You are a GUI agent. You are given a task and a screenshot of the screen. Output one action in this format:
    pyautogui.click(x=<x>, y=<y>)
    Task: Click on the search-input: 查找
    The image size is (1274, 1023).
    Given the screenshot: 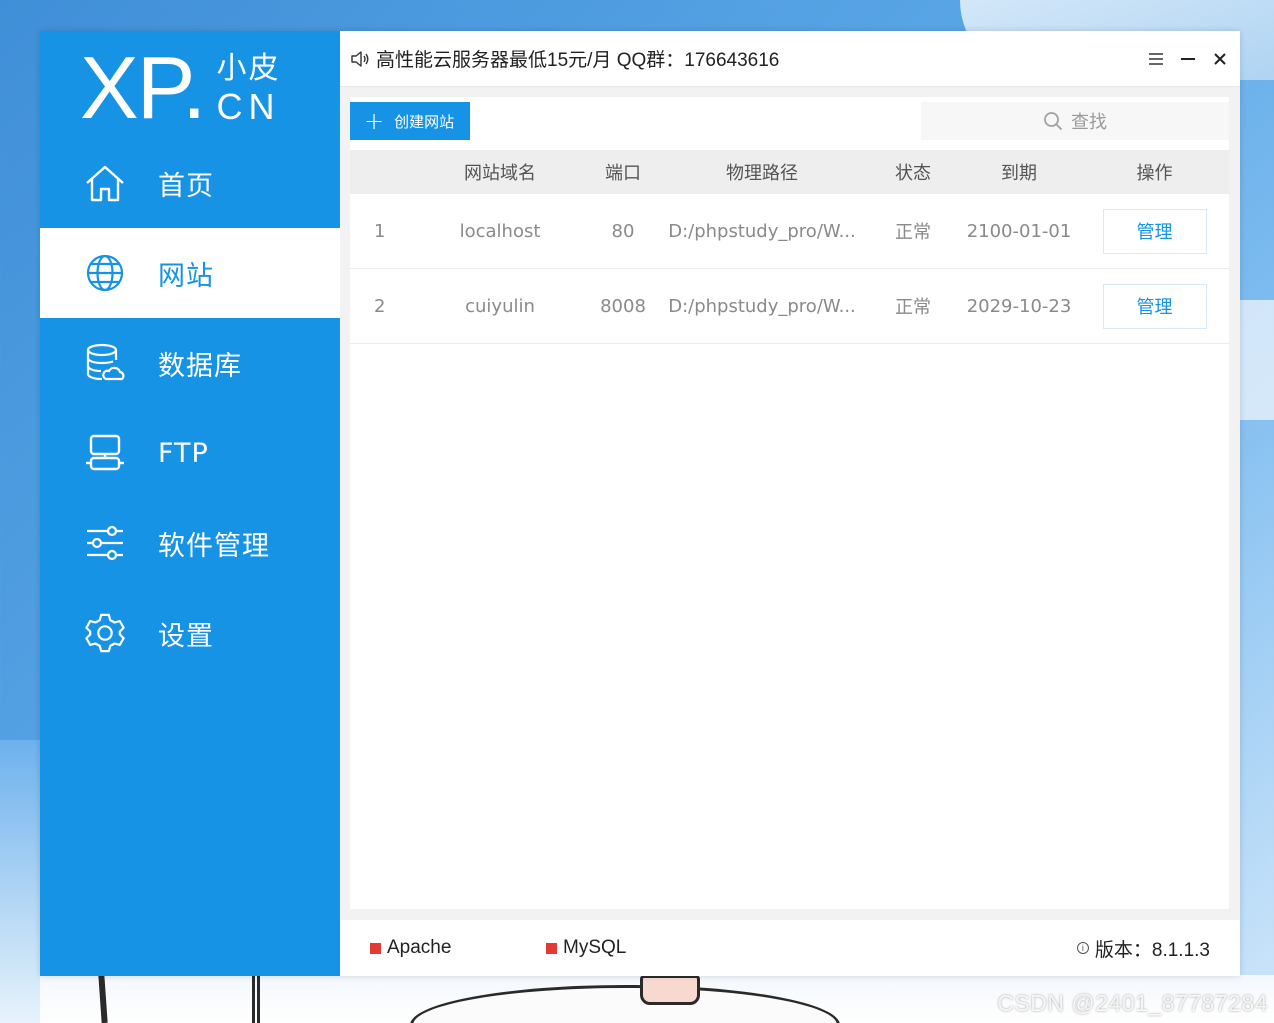 What is the action you would take?
    pyautogui.click(x=1075, y=121)
    